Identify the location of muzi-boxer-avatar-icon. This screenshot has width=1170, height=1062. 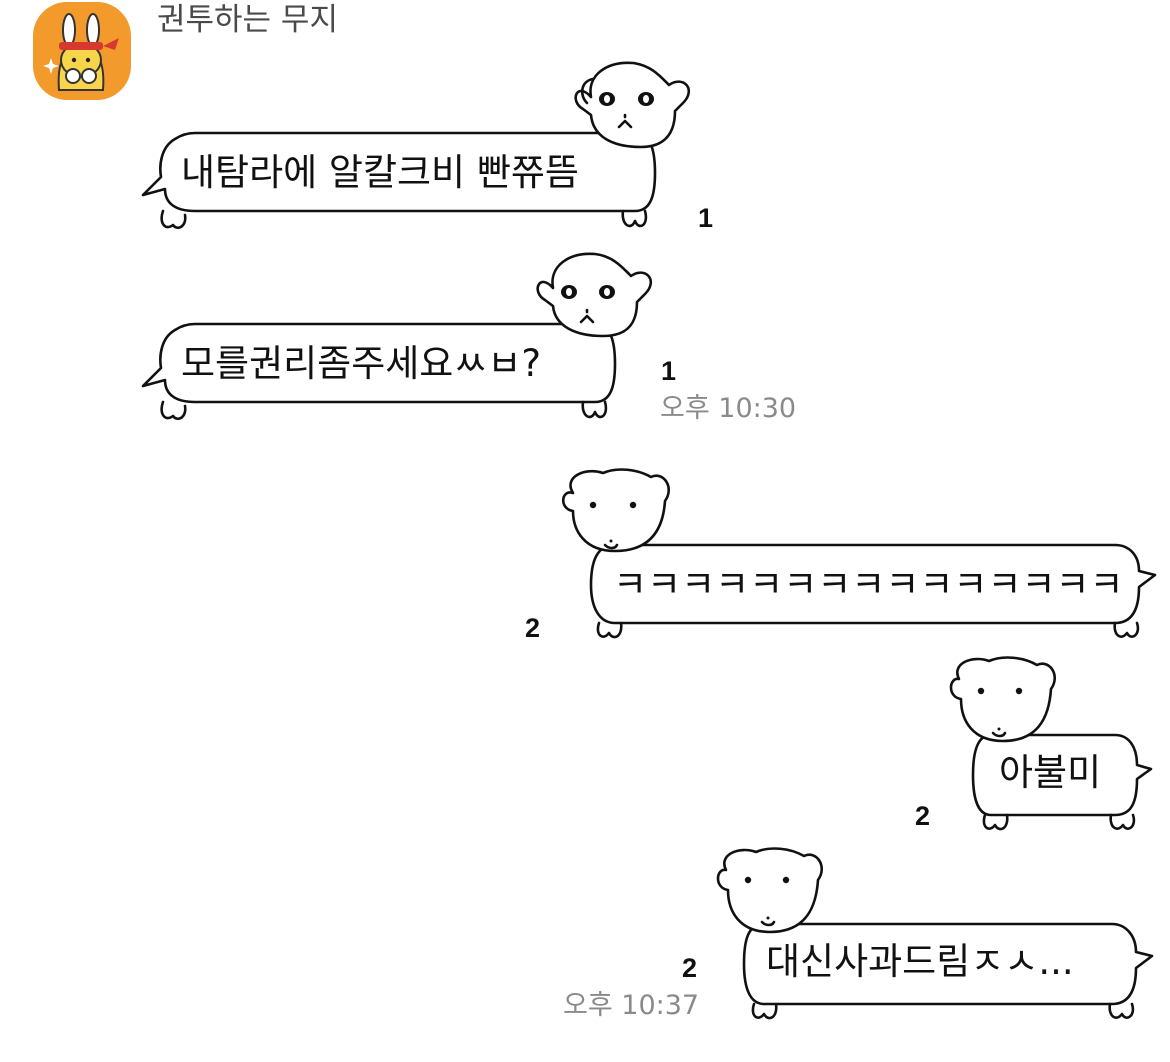
(81, 52).